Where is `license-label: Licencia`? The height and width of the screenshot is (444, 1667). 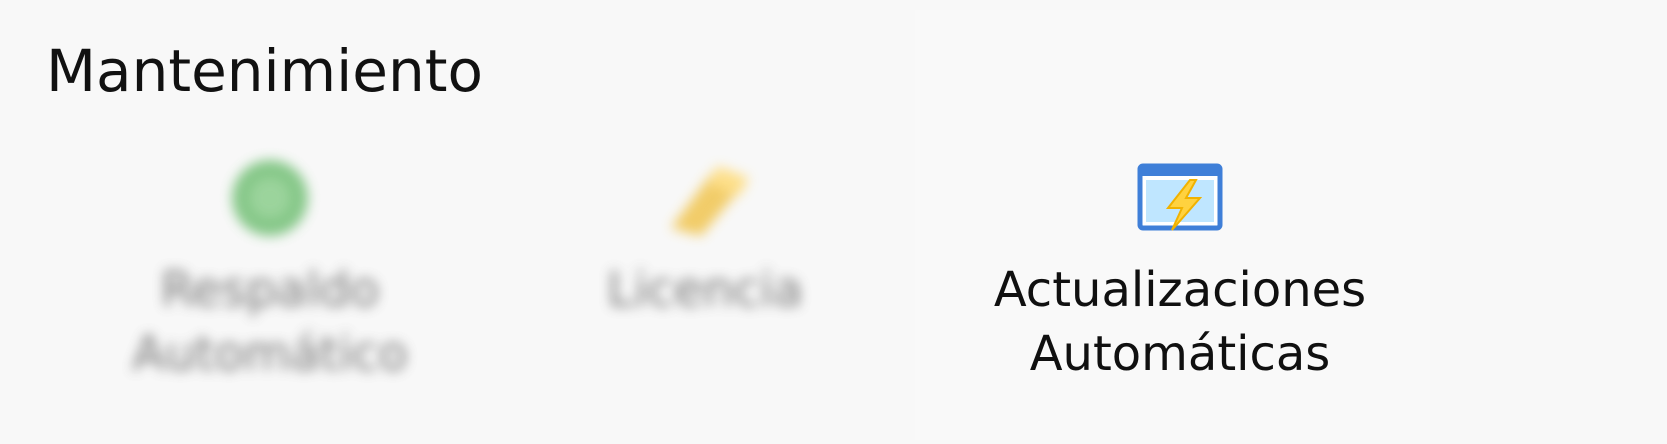
license-label: Licencia is located at coordinates (705, 290).